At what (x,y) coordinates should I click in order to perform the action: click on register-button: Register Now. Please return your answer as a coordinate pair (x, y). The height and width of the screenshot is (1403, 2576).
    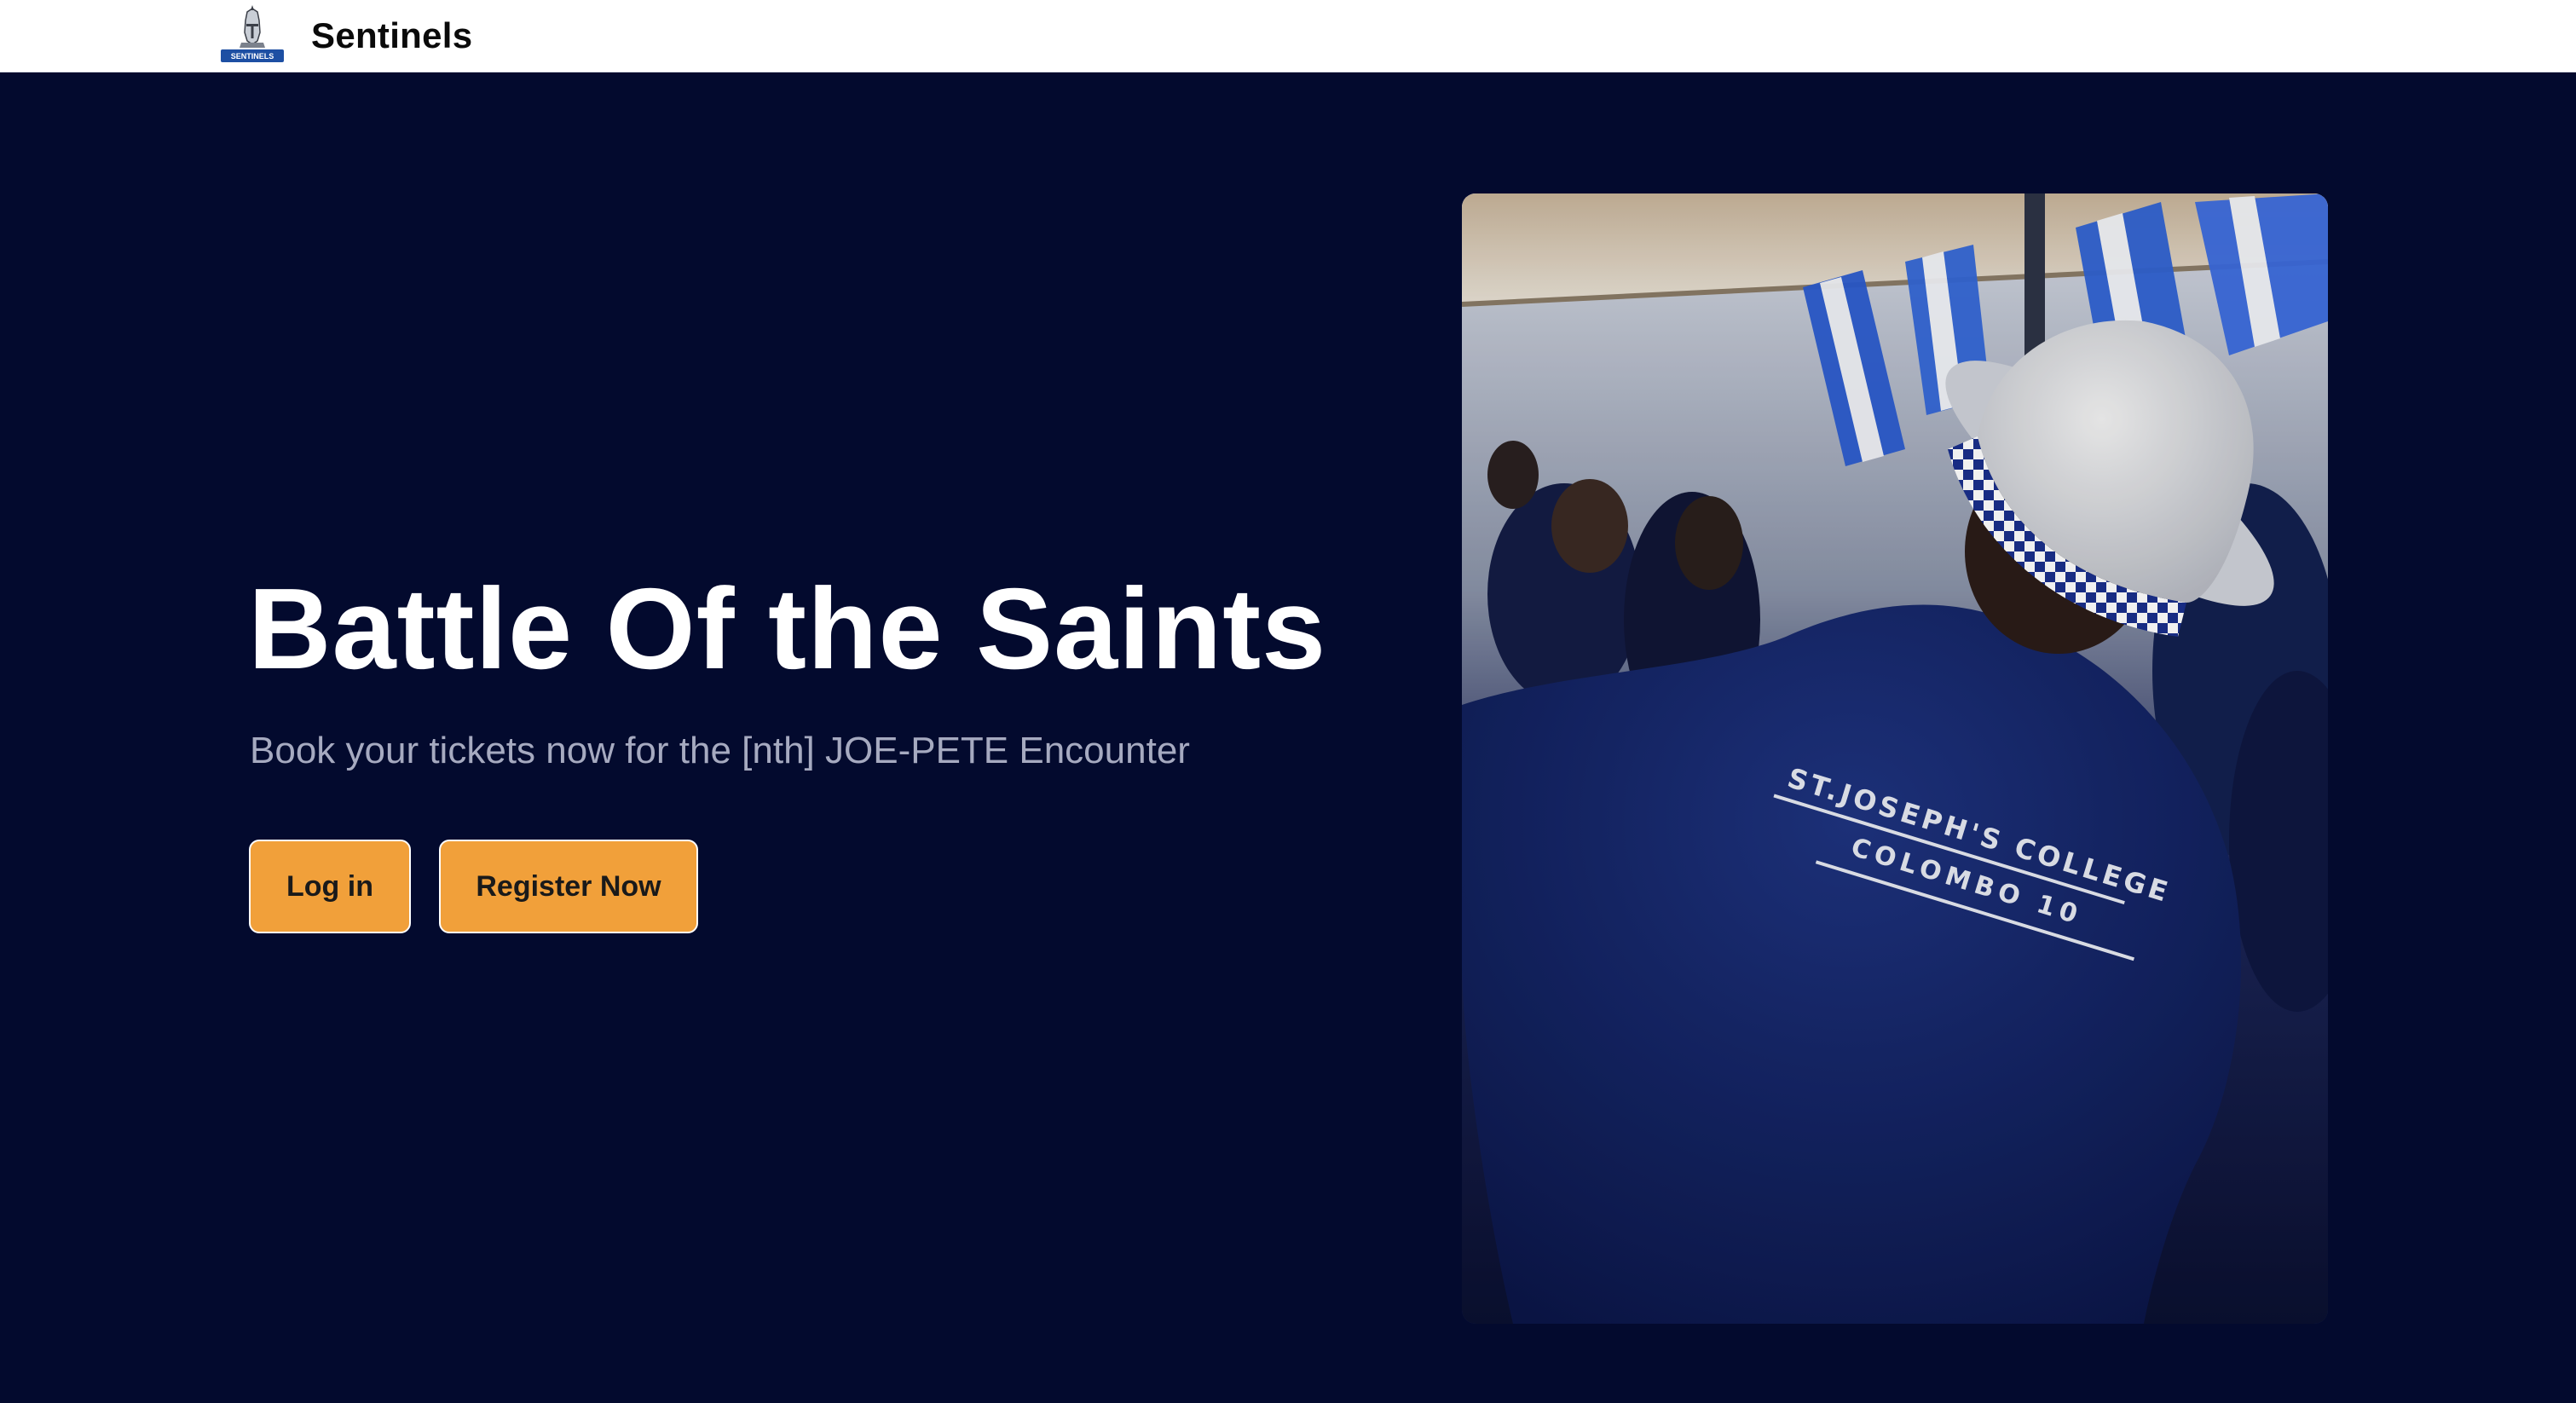
    Looking at the image, I should click on (568, 887).